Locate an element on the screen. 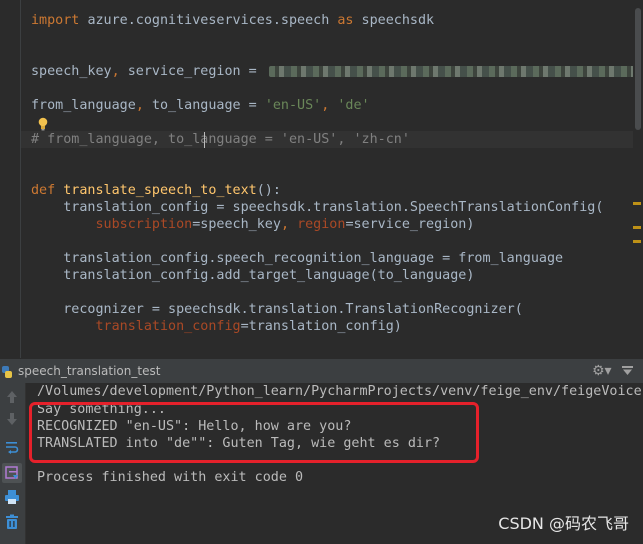 This screenshot has height=544, width=643. code-token: from_language is located at coordinates (83, 105).